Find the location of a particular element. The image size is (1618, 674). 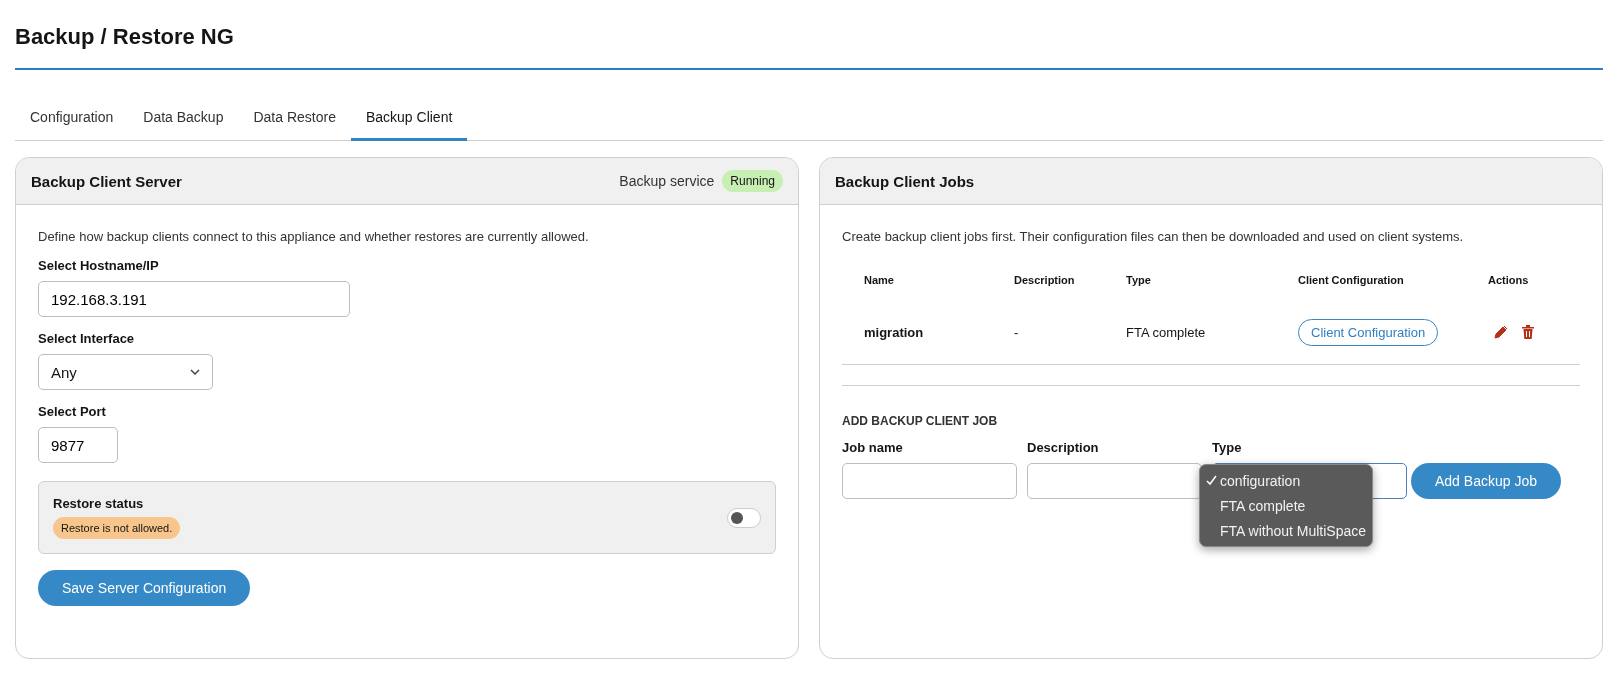

trash-icon is located at coordinates (1528, 332).